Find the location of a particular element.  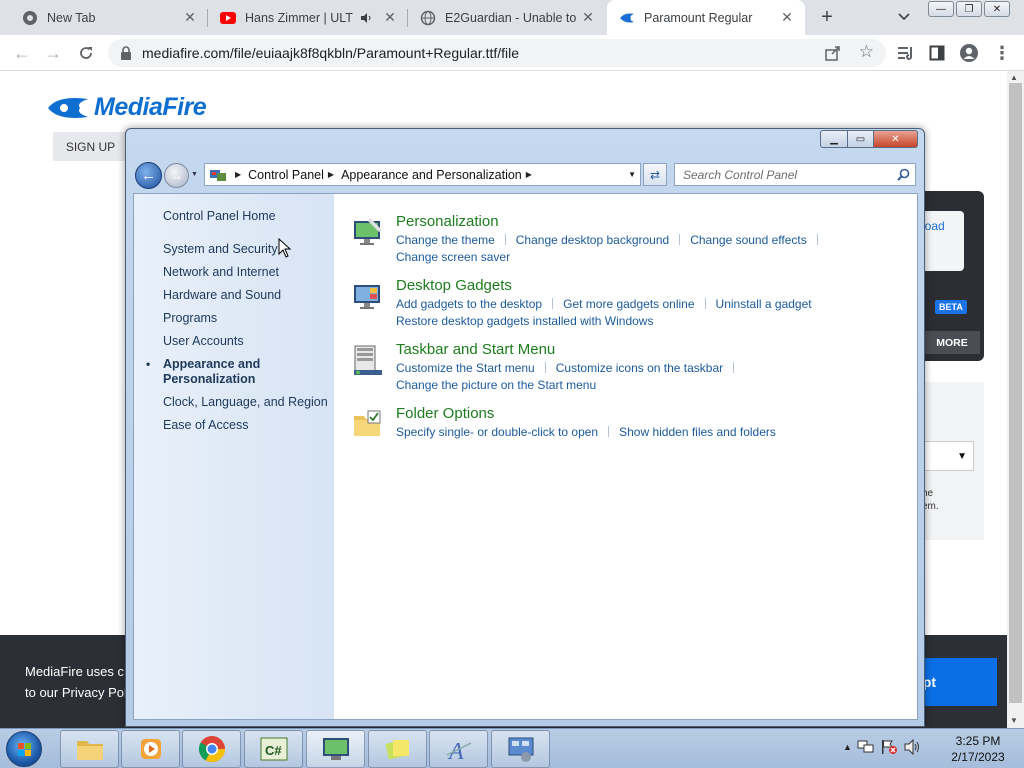

tab-new-tab: New Tab ✕ is located at coordinates (104, 17).